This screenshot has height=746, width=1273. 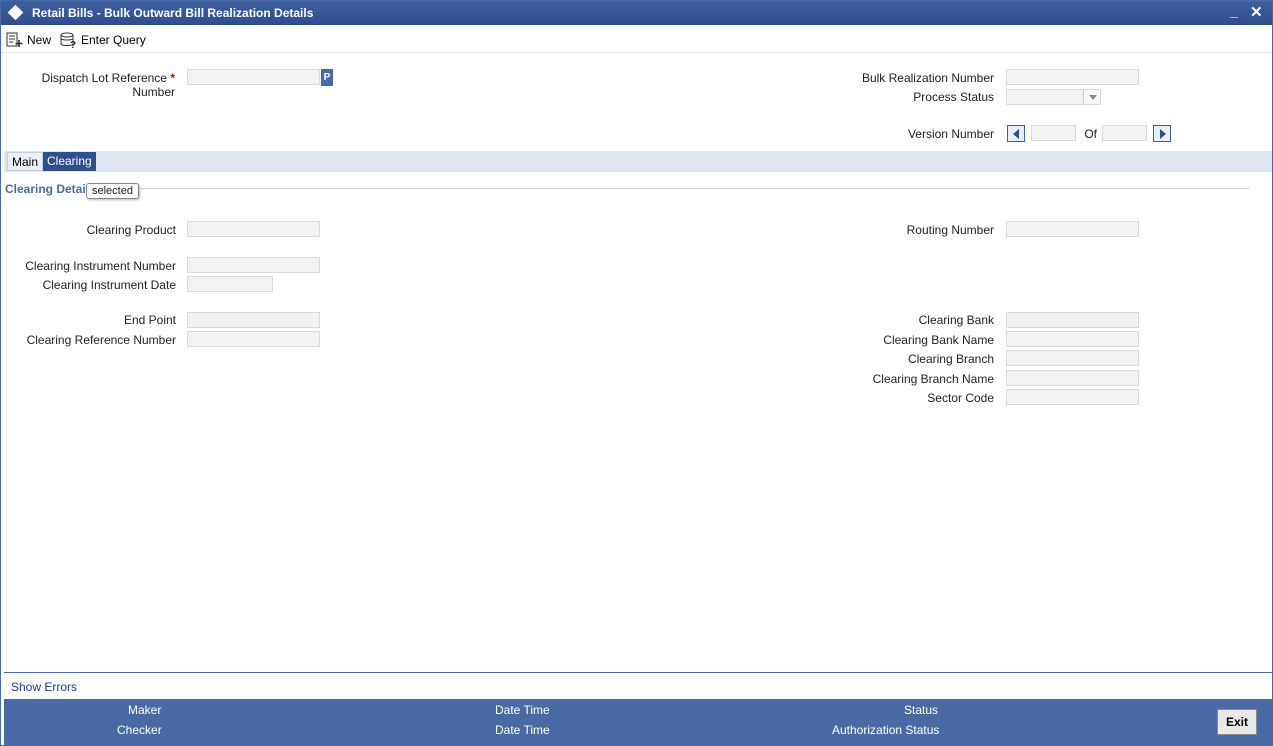 I want to click on clearing-bank-label: Clearing Bank, so click(x=956, y=320).